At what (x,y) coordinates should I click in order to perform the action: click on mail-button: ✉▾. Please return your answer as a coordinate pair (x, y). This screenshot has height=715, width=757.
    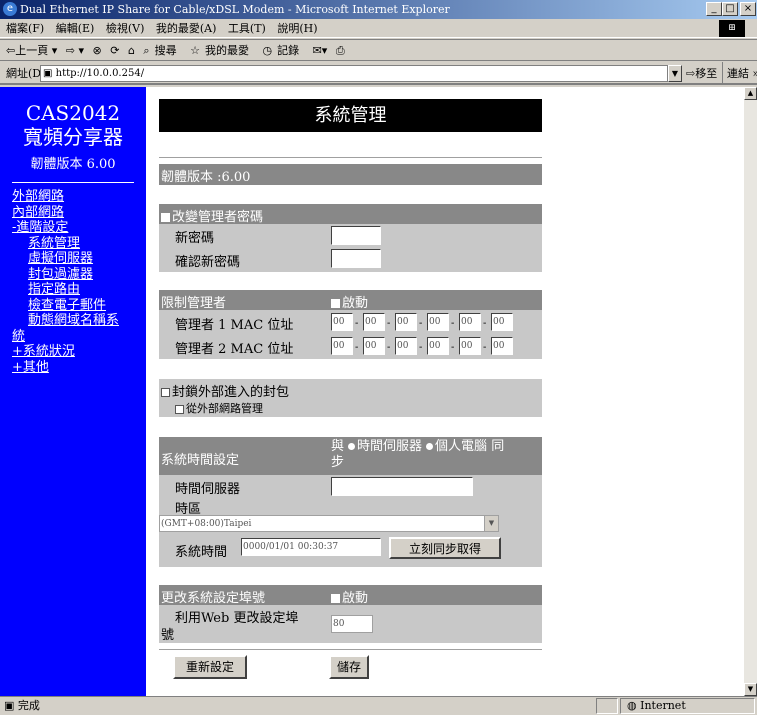
    Looking at the image, I should click on (320, 50).